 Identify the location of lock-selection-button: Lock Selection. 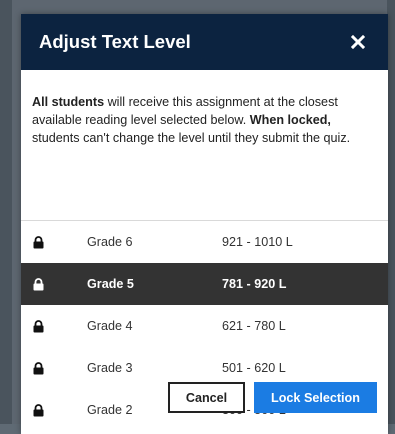
(315, 397).